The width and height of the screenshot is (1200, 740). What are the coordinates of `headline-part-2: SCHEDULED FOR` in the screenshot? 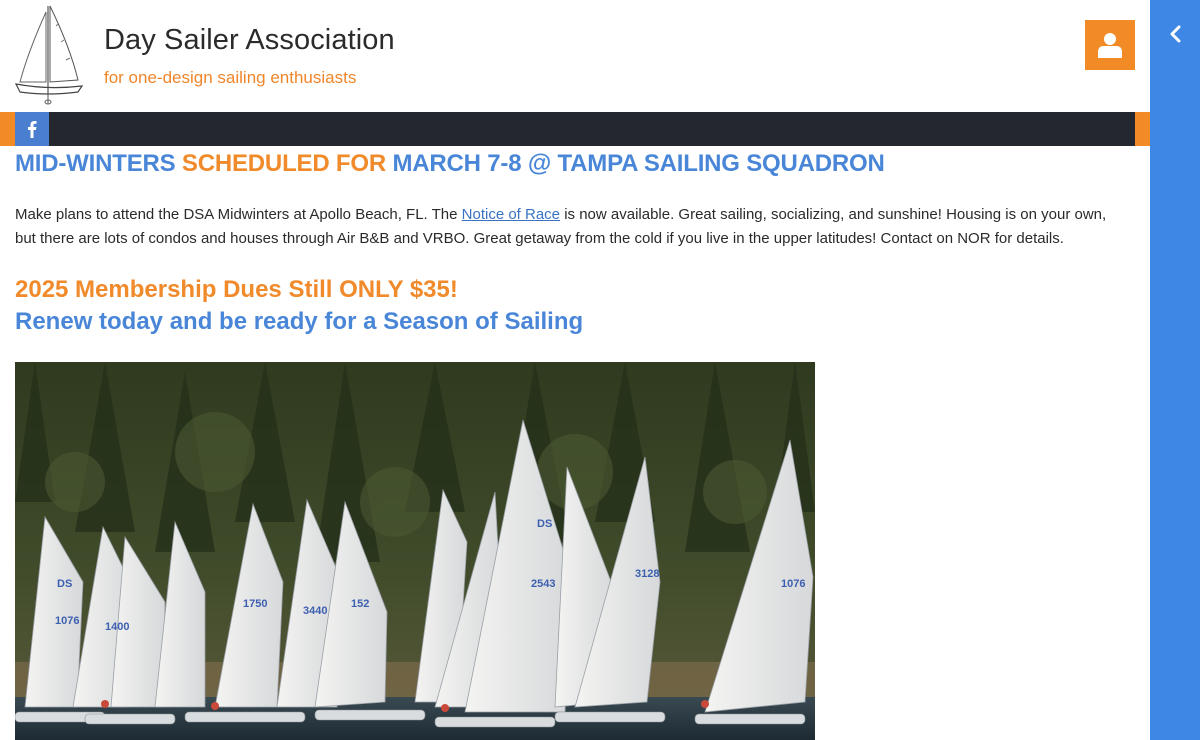 It's located at (287, 163).